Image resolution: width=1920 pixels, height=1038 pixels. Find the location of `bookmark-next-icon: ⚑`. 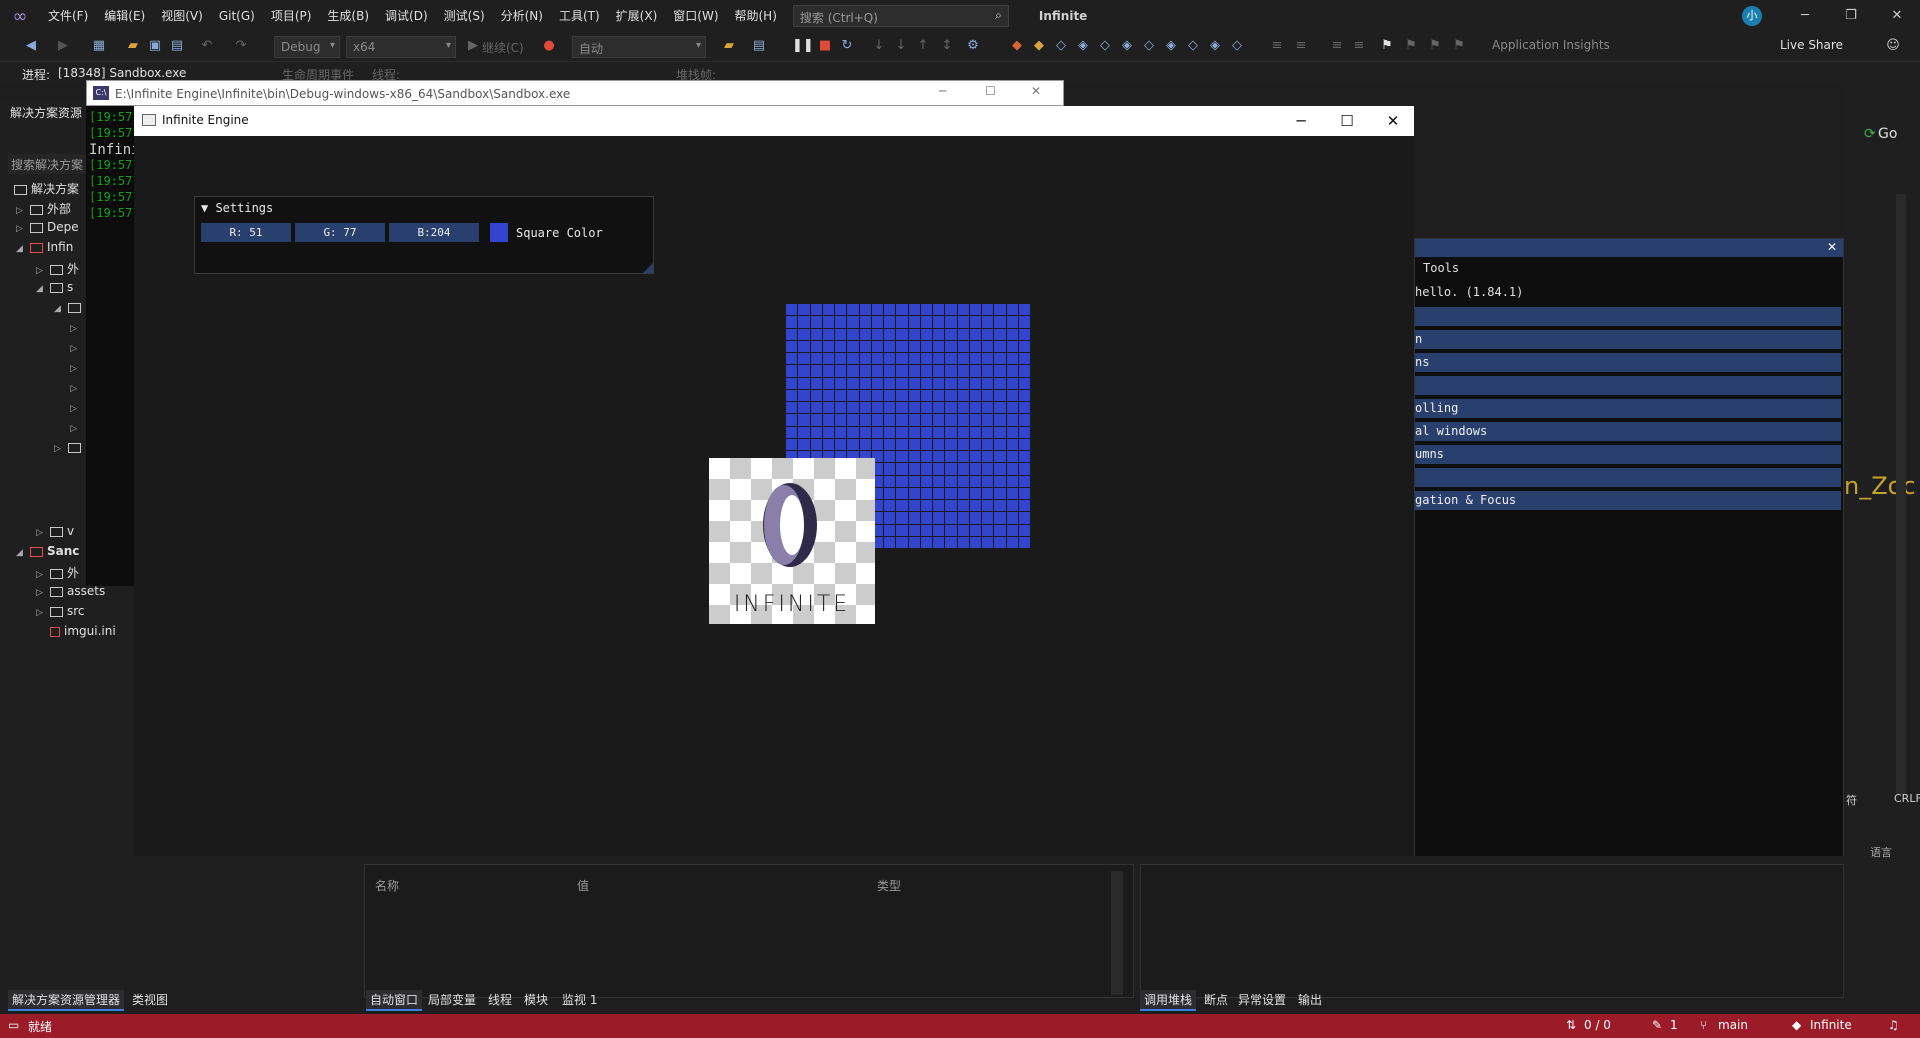

bookmark-next-icon: ⚑ is located at coordinates (1435, 46).